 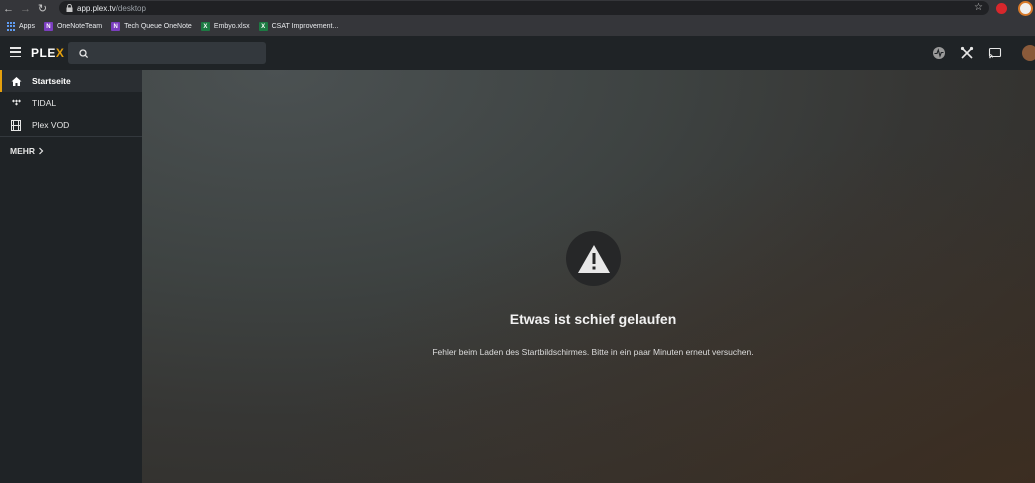 I want to click on settings-tools-icon, so click(x=967, y=53).